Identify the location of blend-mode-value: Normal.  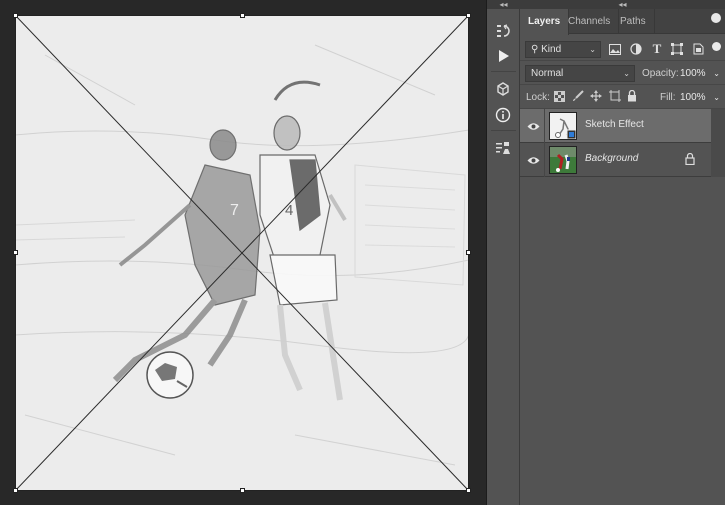
(547, 73).